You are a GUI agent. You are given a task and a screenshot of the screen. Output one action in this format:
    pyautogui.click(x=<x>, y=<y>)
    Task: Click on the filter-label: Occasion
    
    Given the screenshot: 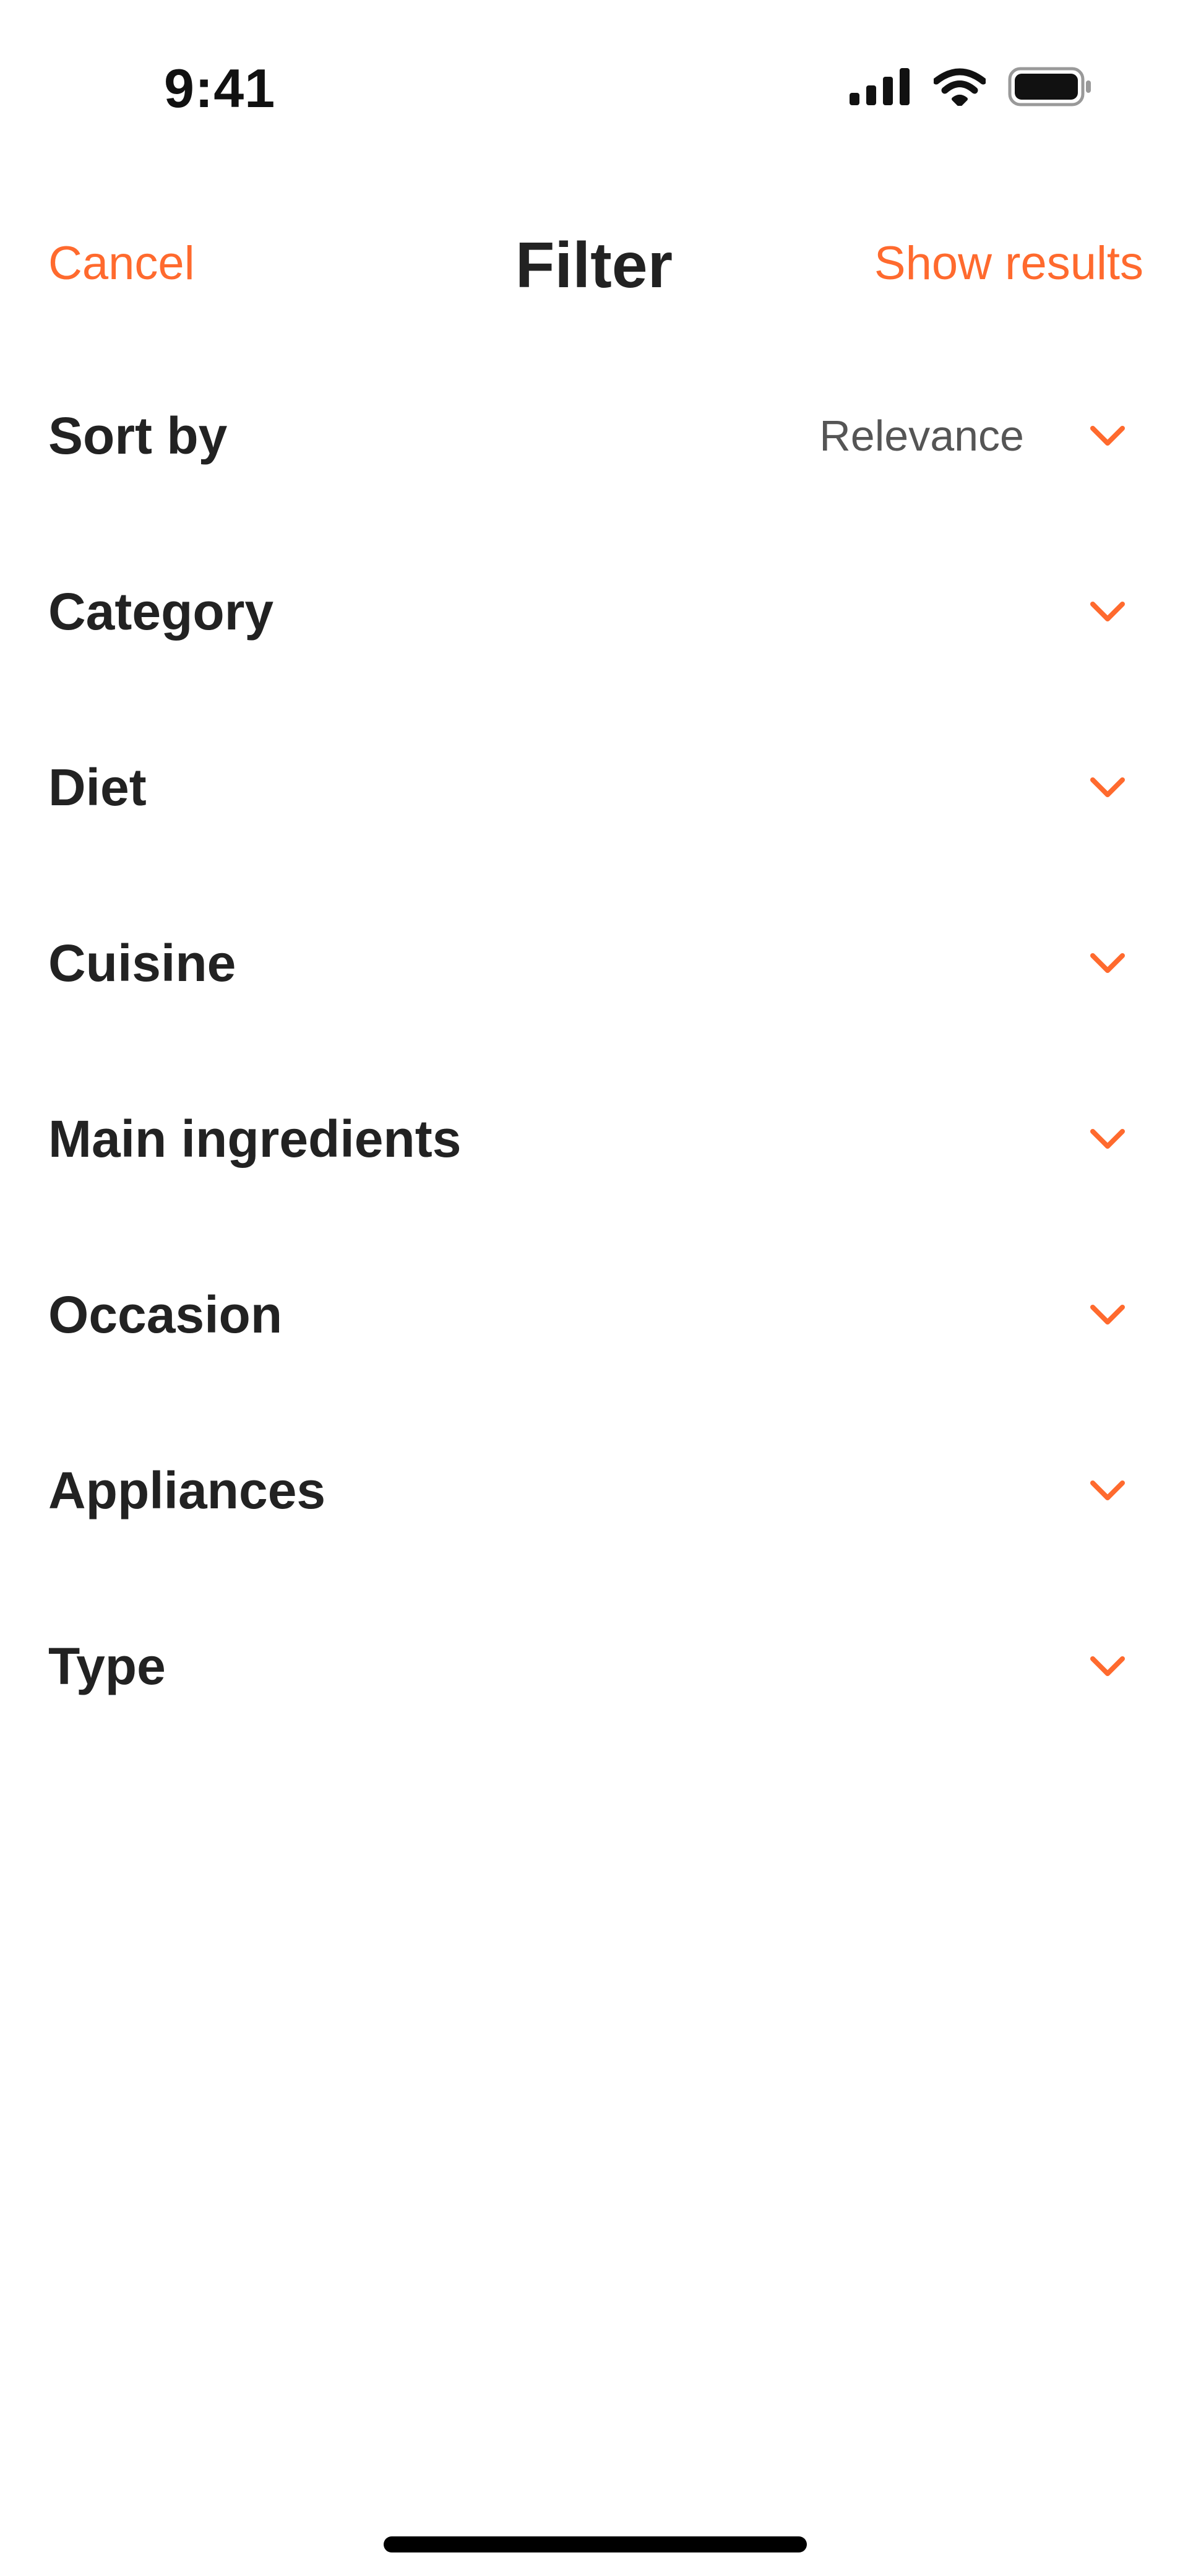 What is the action you would take?
    pyautogui.click(x=165, y=1315)
    